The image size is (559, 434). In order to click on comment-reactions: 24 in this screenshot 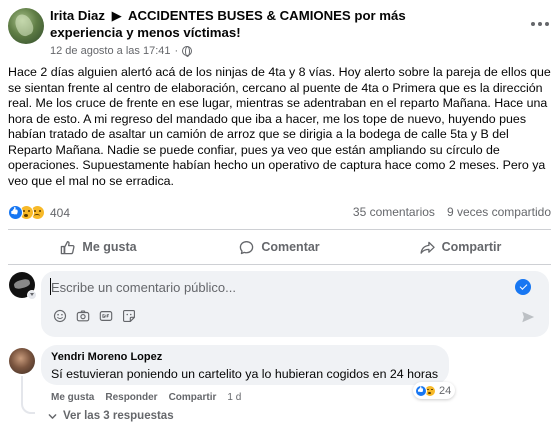, I will do `click(434, 390)`.